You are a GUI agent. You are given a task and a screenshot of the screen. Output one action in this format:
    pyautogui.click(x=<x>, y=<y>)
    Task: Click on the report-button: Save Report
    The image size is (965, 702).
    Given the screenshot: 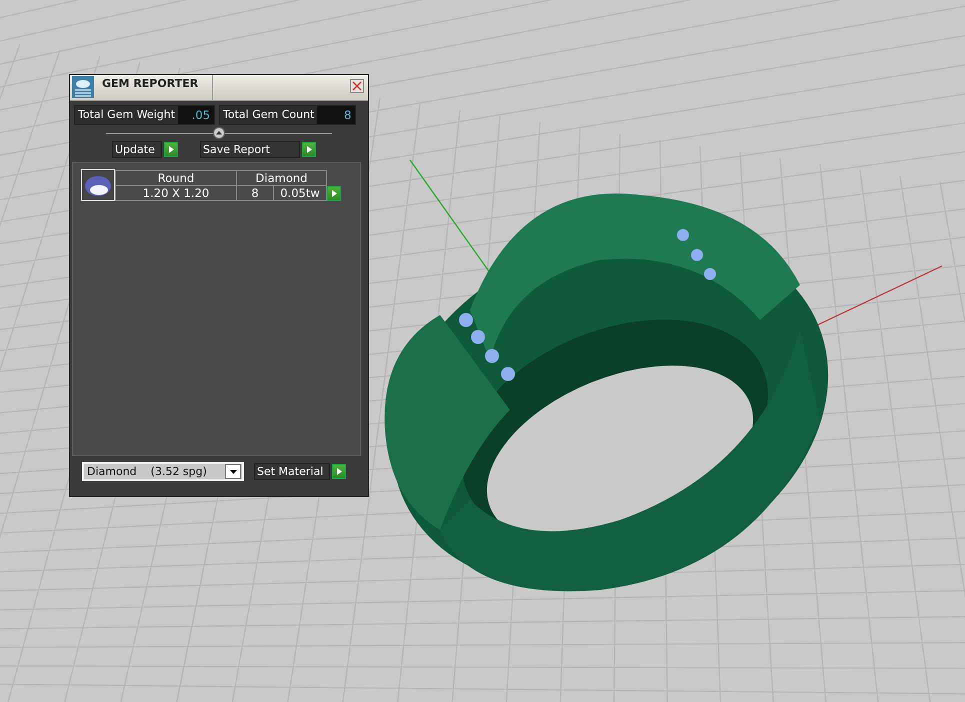 What is the action you would take?
    pyautogui.click(x=250, y=149)
    